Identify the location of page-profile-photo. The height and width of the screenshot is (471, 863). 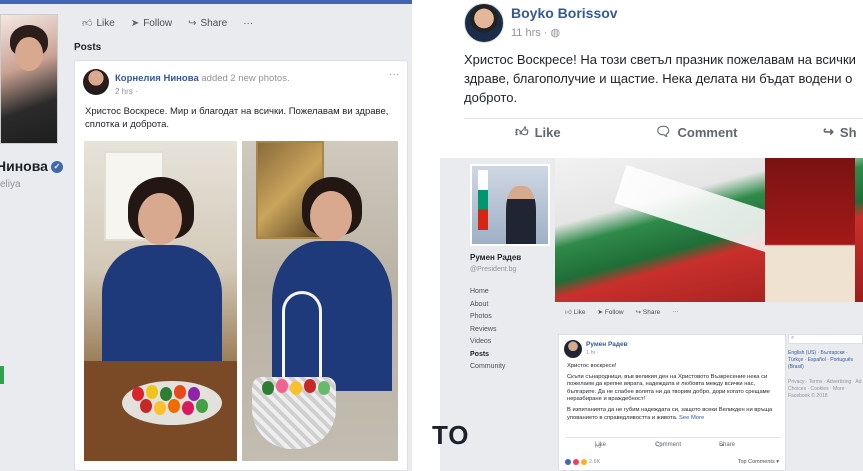
(510, 205).